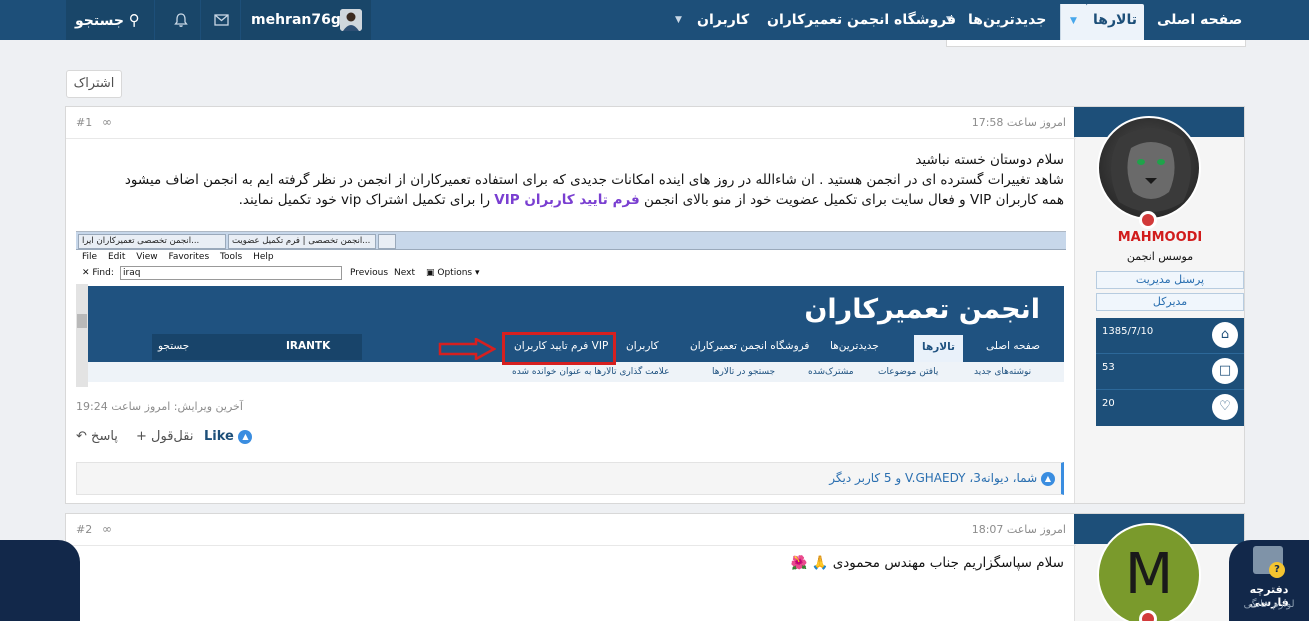  I want to click on nav-home: صفحه اصلی, so click(1199, 20).